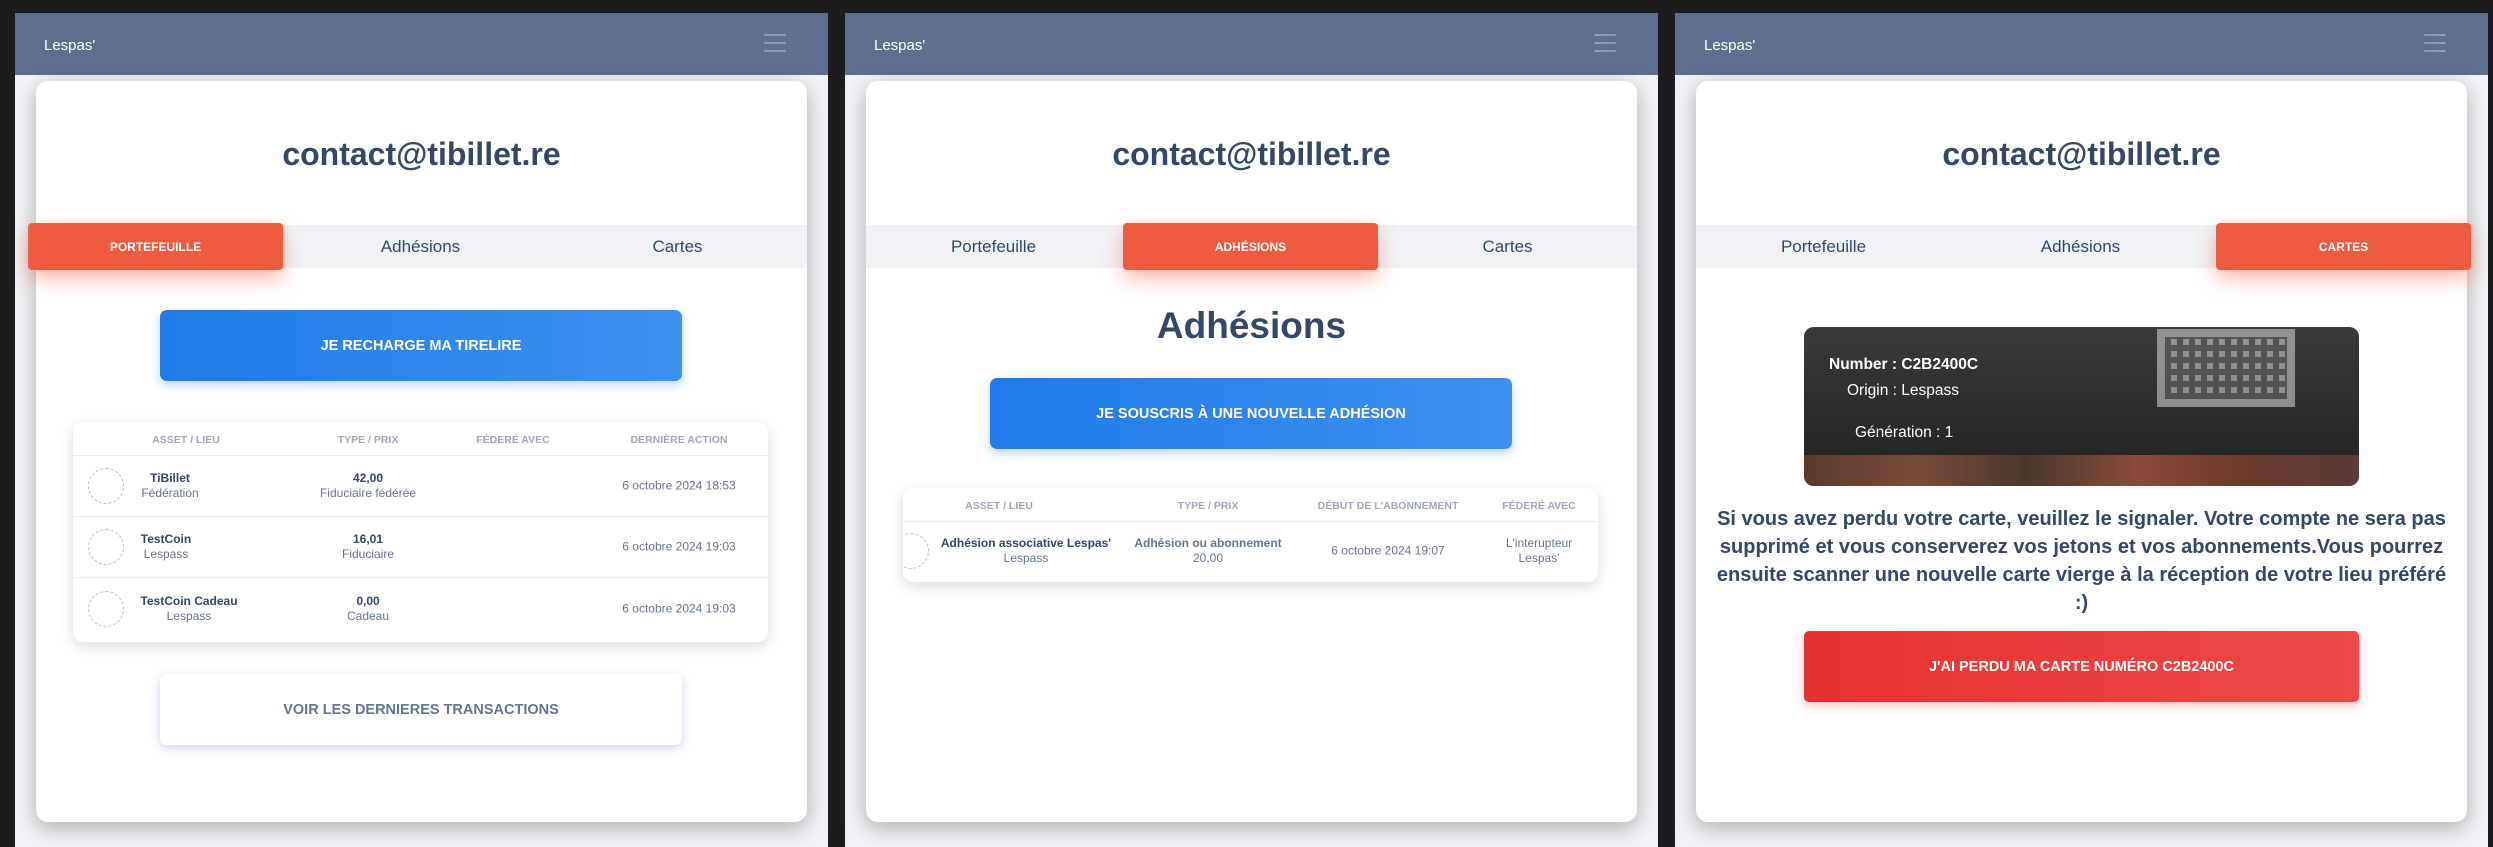 This screenshot has width=2493, height=847. What do you see at coordinates (421, 709) in the screenshot?
I see `view-transactions-button: Voir les dernieres transactions` at bounding box center [421, 709].